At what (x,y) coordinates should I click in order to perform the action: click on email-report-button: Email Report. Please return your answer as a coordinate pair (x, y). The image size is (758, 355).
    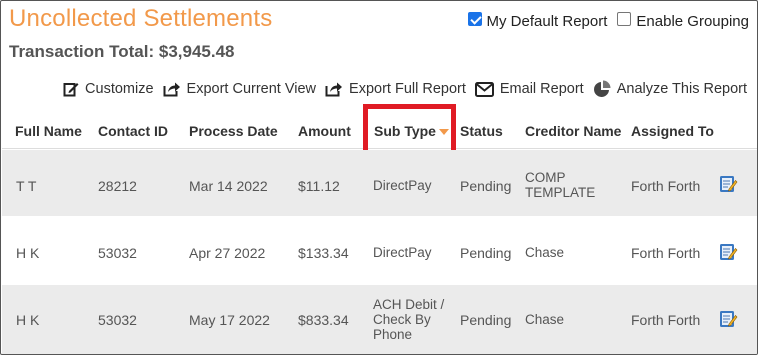
    Looking at the image, I should click on (529, 89).